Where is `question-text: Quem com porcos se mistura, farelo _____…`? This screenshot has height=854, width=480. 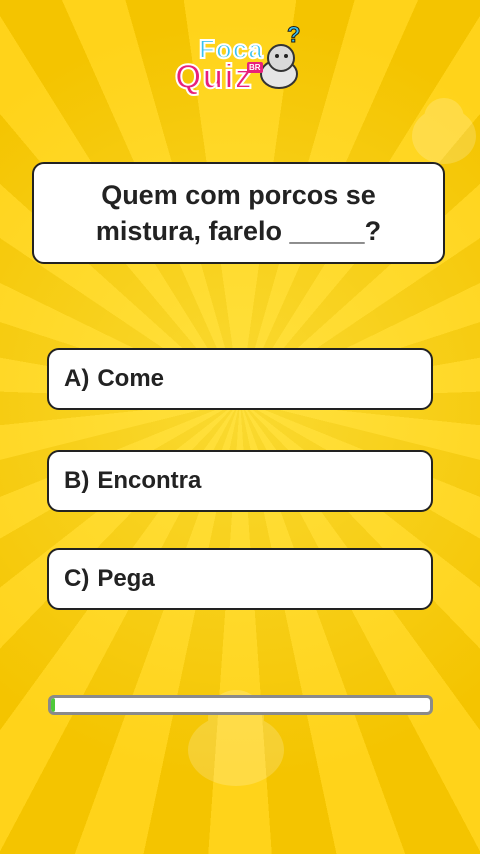 question-text: Quem com porcos se mistura, farelo _____… is located at coordinates (238, 213).